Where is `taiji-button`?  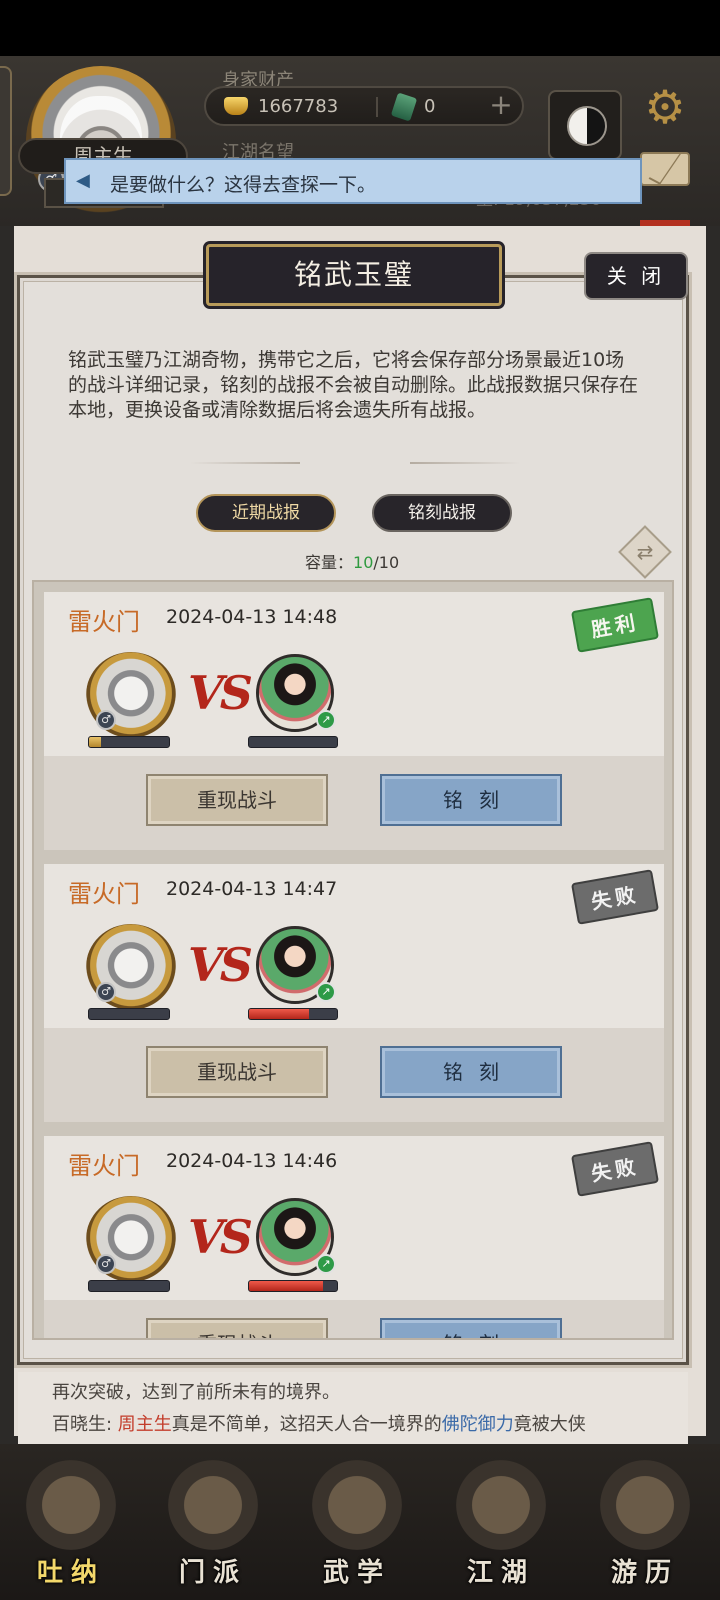
taiji-button is located at coordinates (585, 125).